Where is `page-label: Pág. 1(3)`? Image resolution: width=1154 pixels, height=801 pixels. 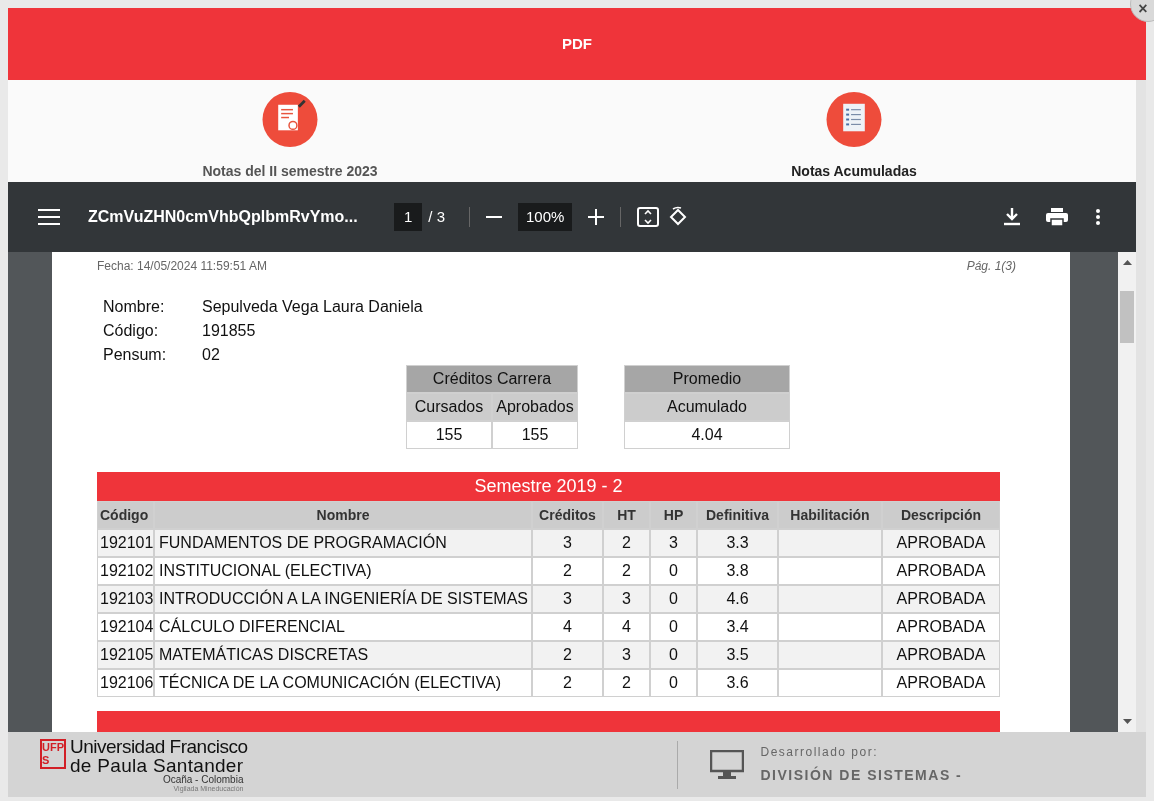 page-label: Pág. 1(3) is located at coordinates (991, 266).